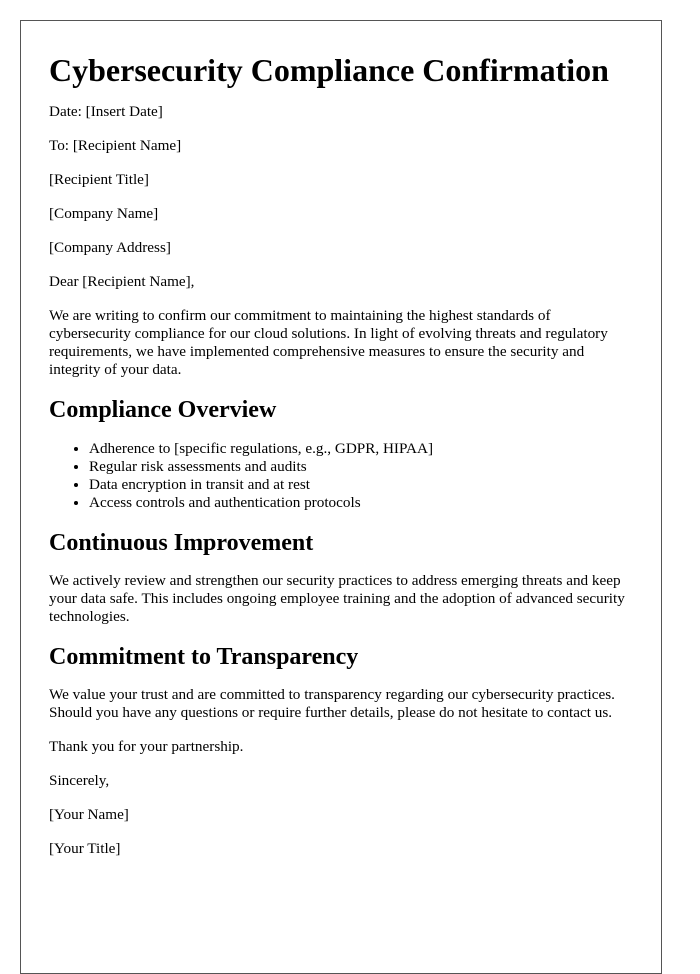 The width and height of the screenshot is (700, 974). What do you see at coordinates (79, 781) in the screenshot?
I see `sign-off: Sincerely,` at bounding box center [79, 781].